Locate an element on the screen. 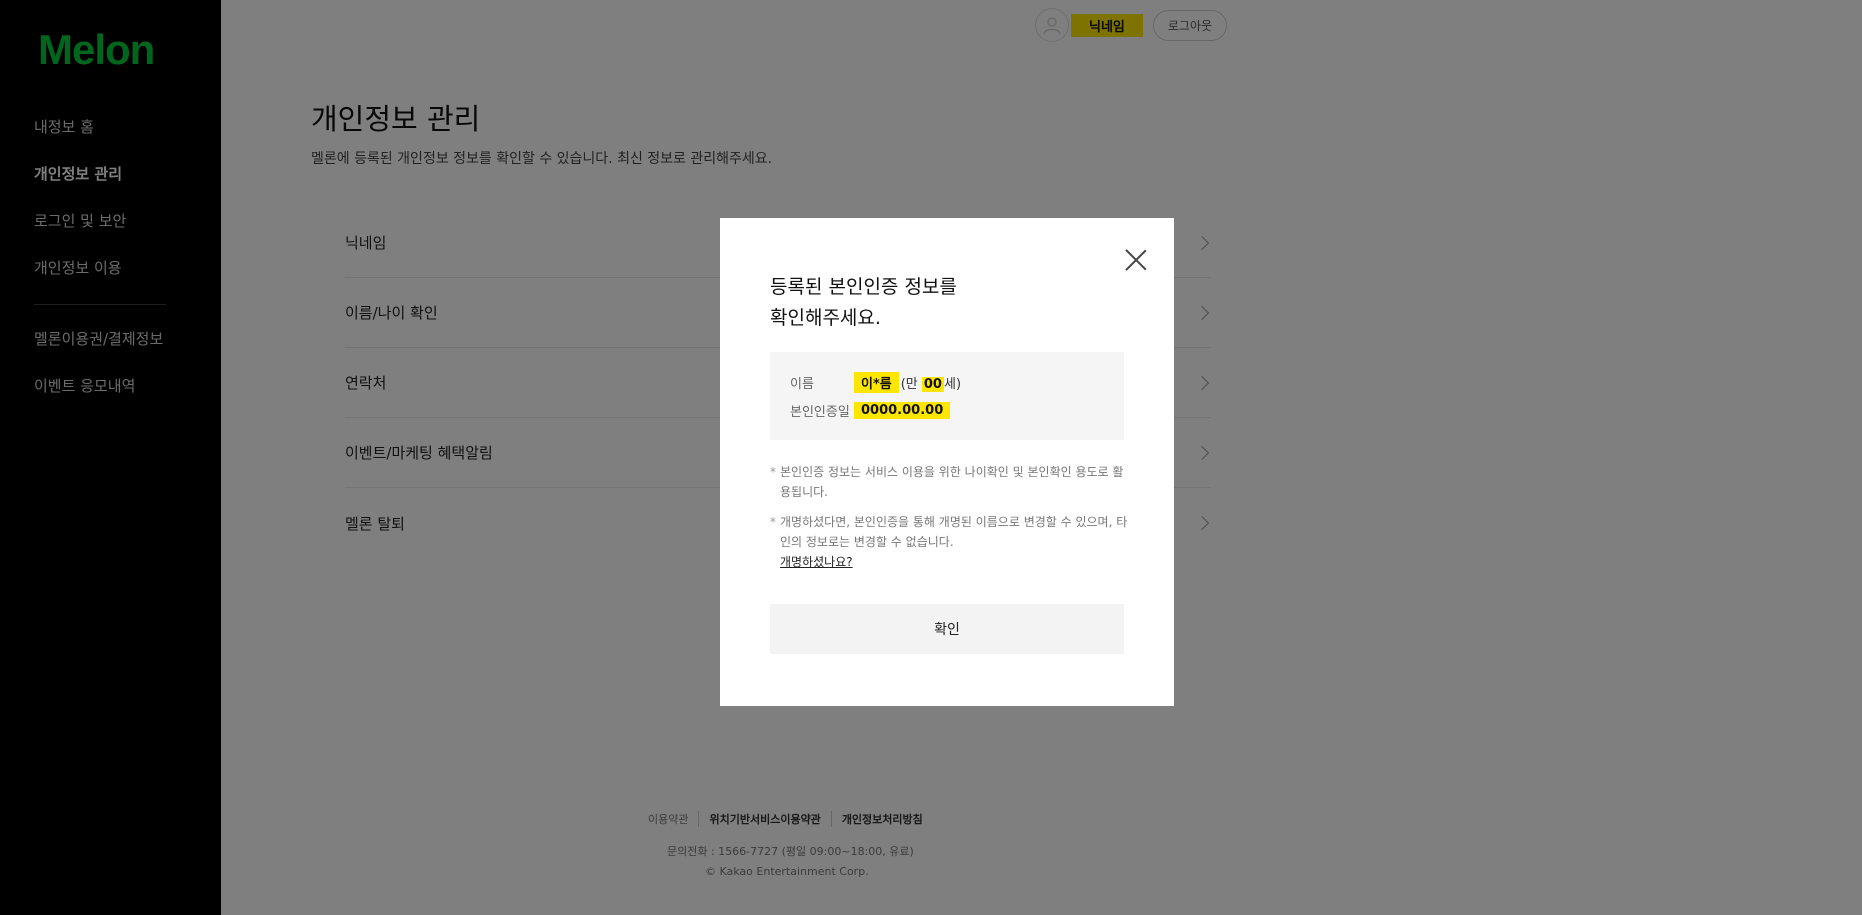  name-row: 이름 이*름 (만 00 세) is located at coordinates (947, 382).